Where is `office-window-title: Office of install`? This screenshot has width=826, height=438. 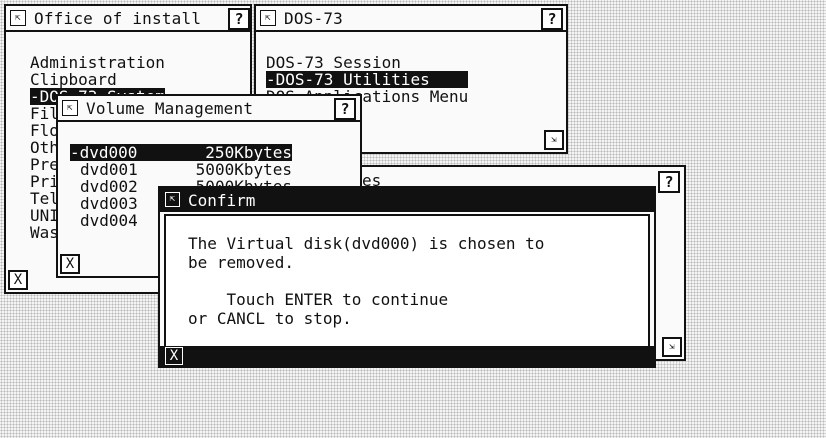 office-window-title: Office of install is located at coordinates (118, 18).